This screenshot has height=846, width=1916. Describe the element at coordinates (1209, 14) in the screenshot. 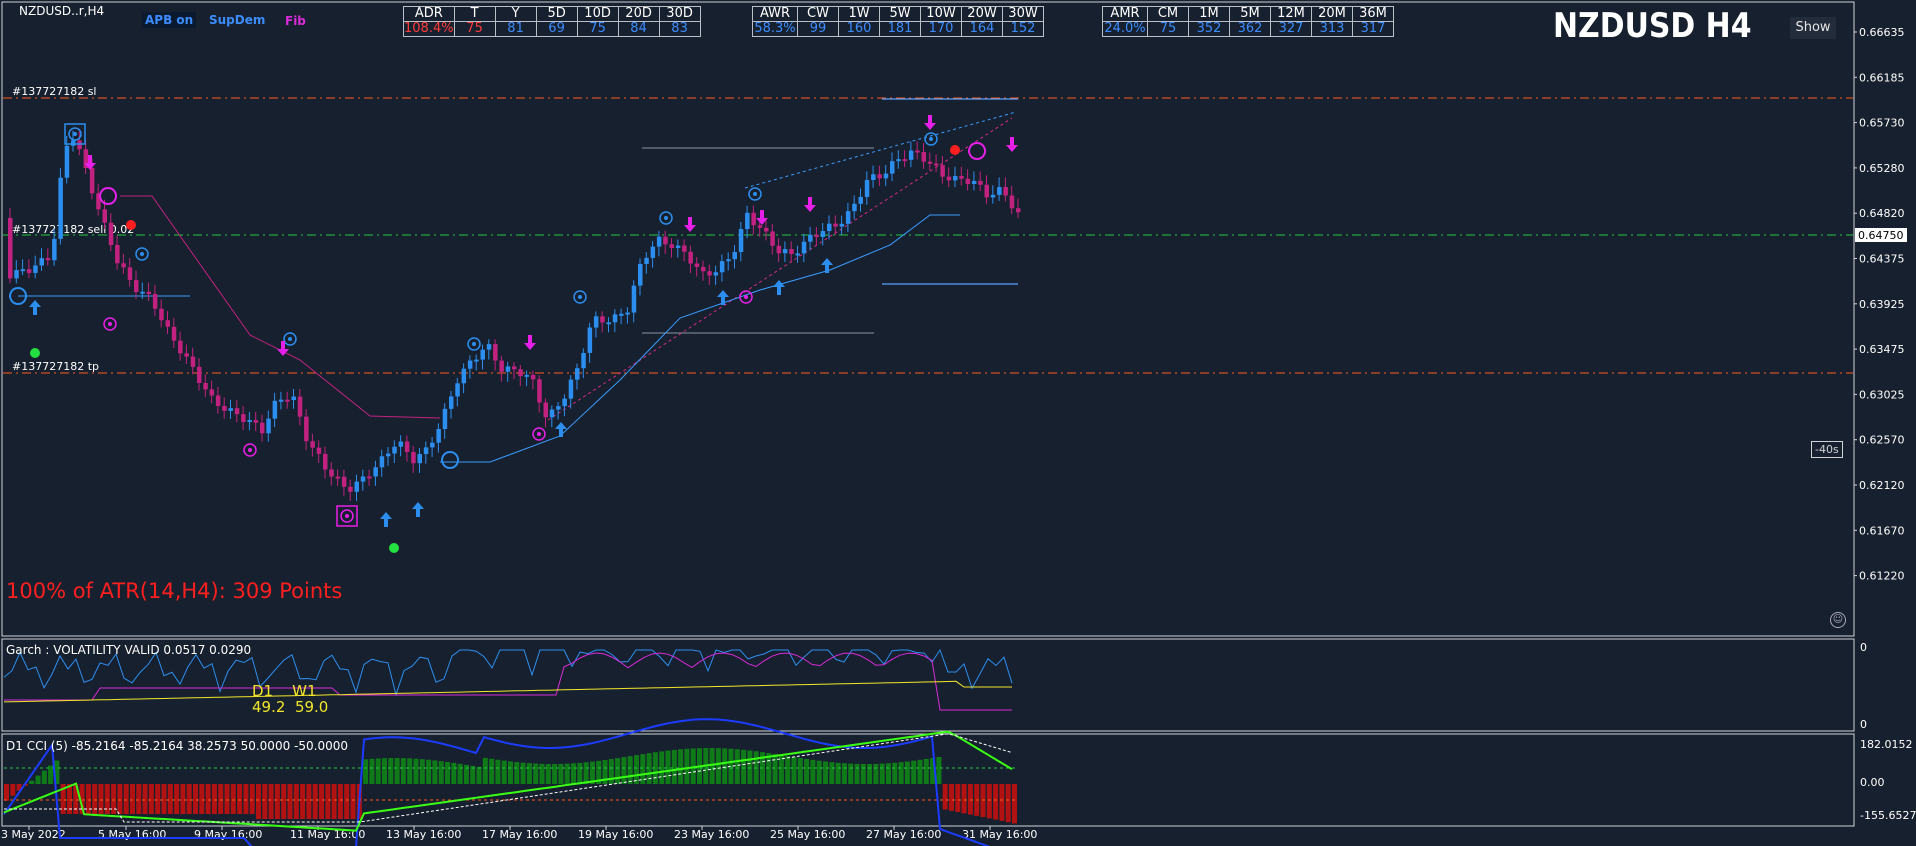

I see `amr-header-2: 1M` at that location.